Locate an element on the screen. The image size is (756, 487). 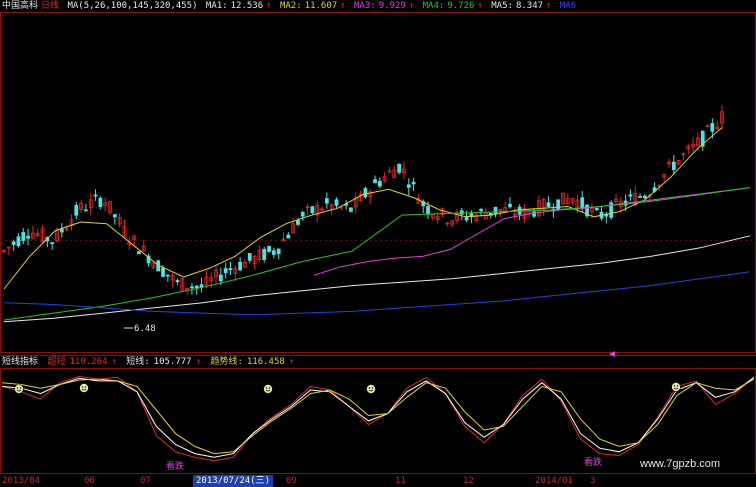
time-label-3: 07 is located at coordinates (145, 481).